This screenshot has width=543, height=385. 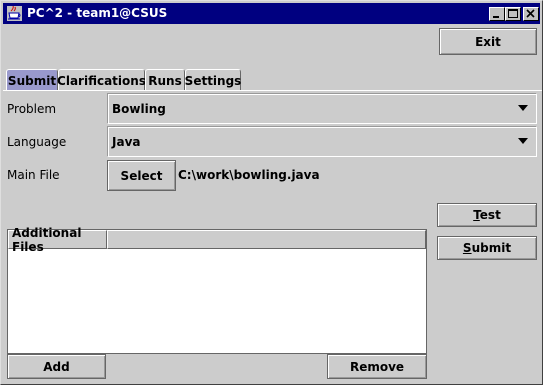 I want to click on exit-button: Exit, so click(x=488, y=41).